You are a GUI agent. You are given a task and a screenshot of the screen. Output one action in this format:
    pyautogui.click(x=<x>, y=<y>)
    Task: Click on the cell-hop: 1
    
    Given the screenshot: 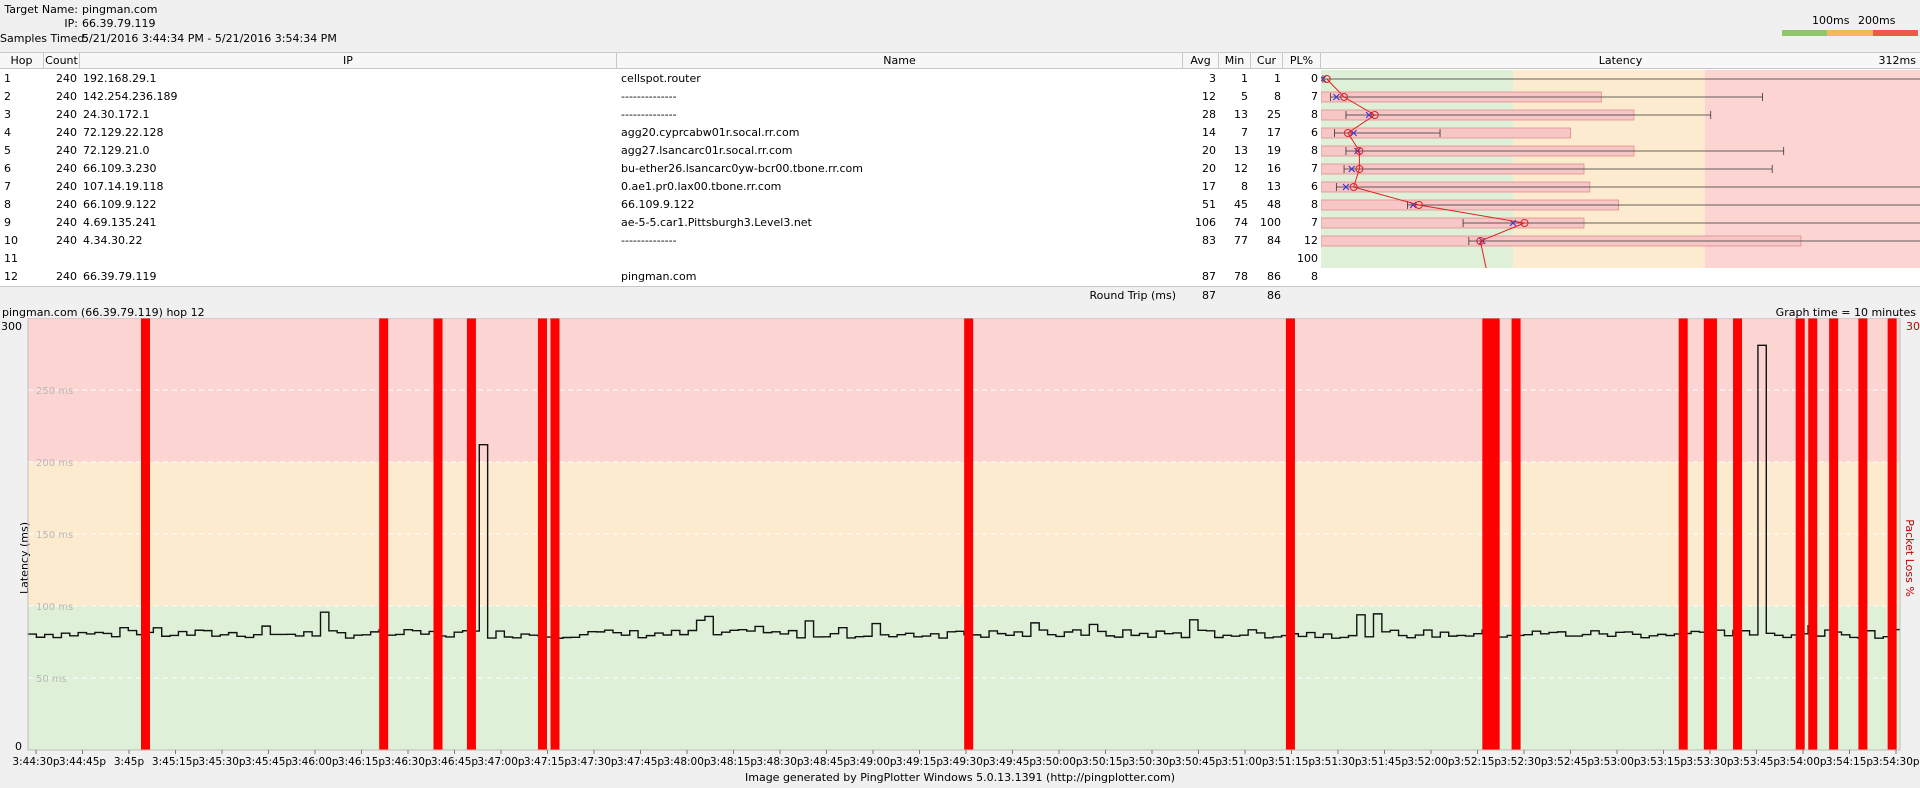 What is the action you would take?
    pyautogui.click(x=7, y=78)
    